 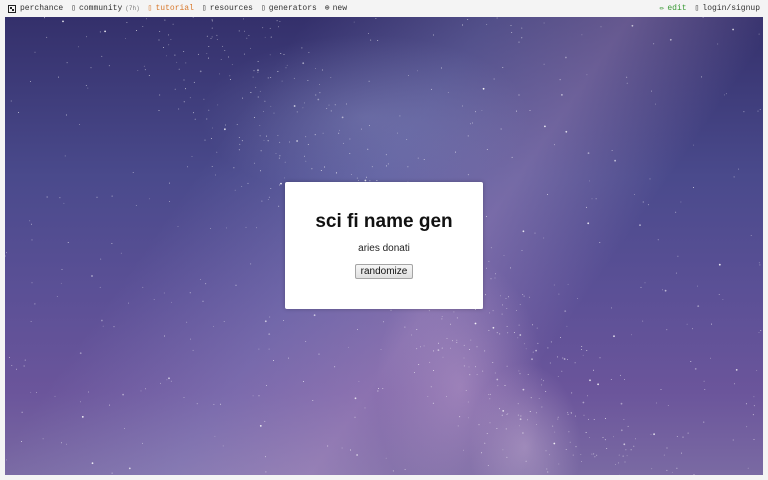 What do you see at coordinates (292, 8) in the screenshot?
I see `nav-generators-label: generators` at bounding box center [292, 8].